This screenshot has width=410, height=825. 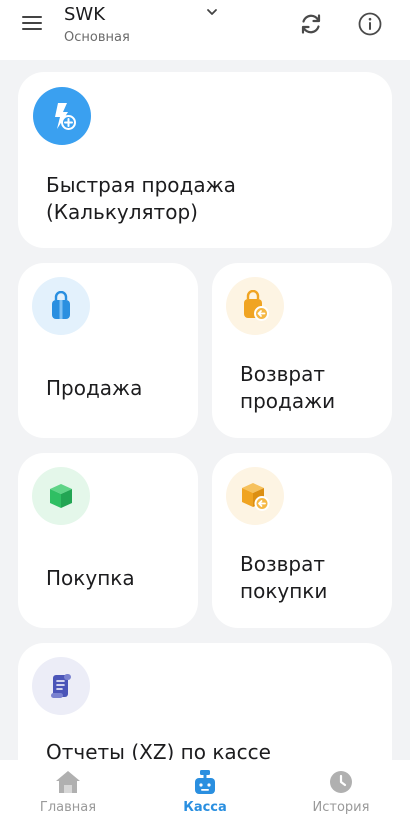 What do you see at coordinates (302, 540) in the screenshot?
I see `purchase-return-card: Возврат покупки` at bounding box center [302, 540].